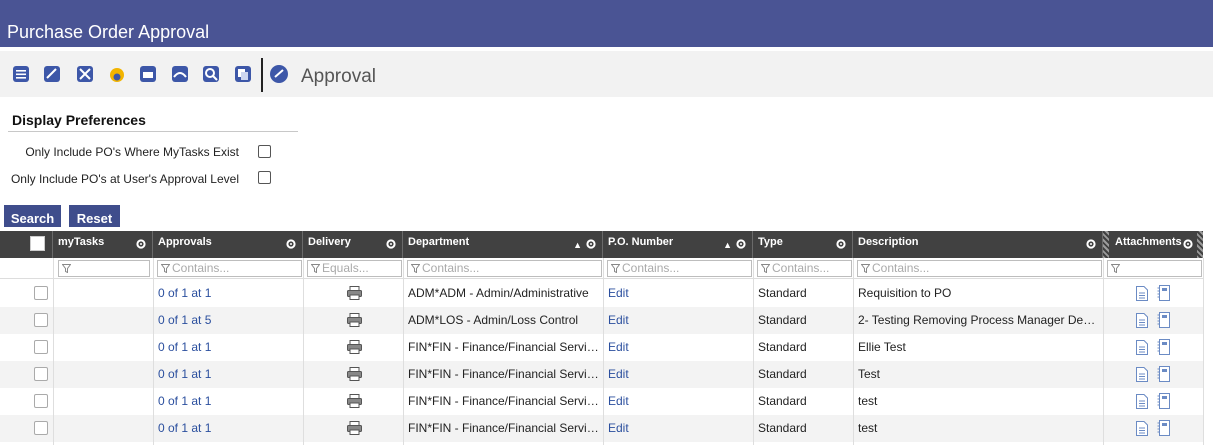 The height and width of the screenshot is (445, 1213). Describe the element at coordinates (279, 74) in the screenshot. I see `approval-icon` at that location.